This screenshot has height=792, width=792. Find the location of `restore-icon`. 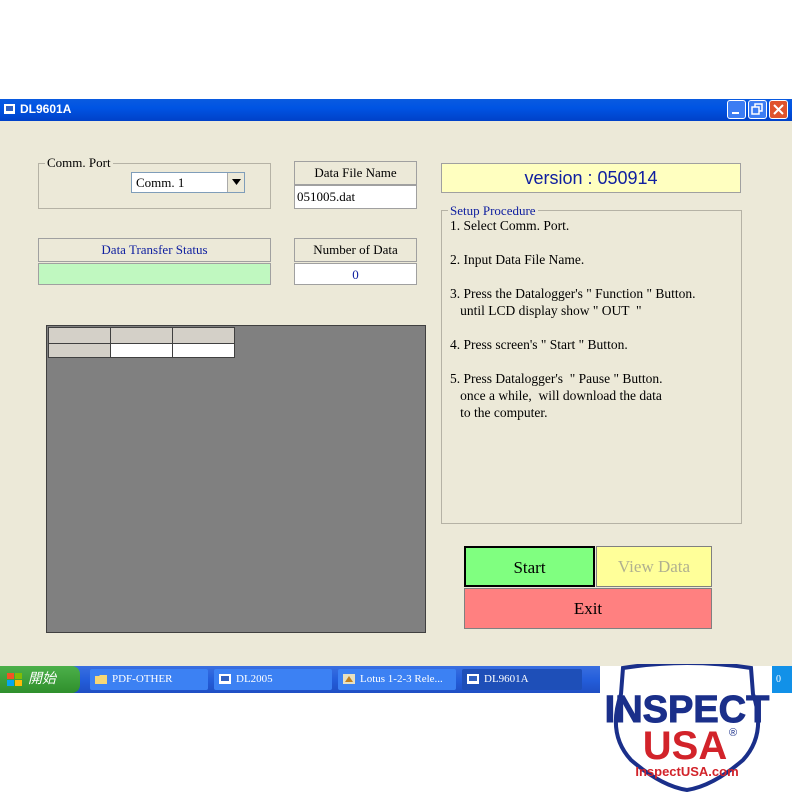

restore-icon is located at coordinates (757, 109).